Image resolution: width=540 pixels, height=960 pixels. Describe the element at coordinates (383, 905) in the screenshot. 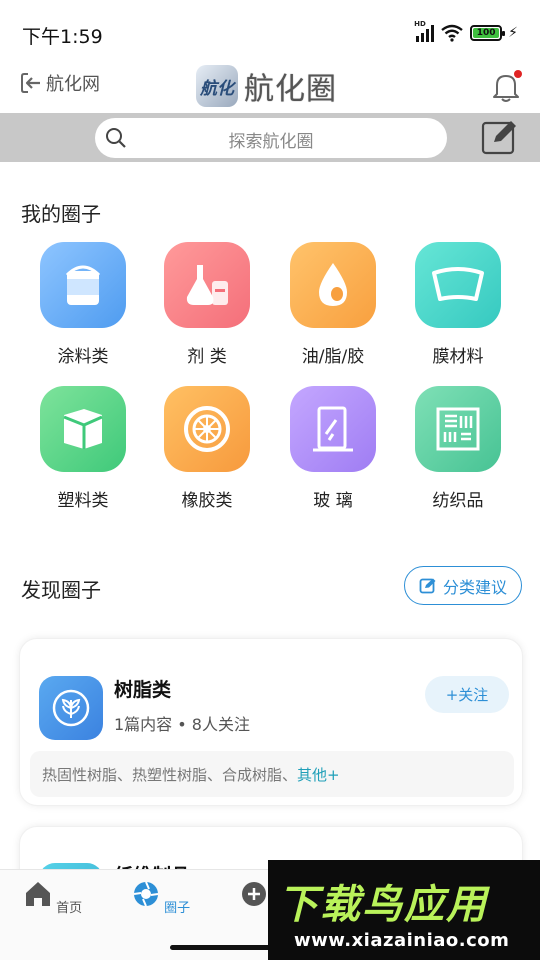

I see `watermark-title: 下载鸟应用` at that location.